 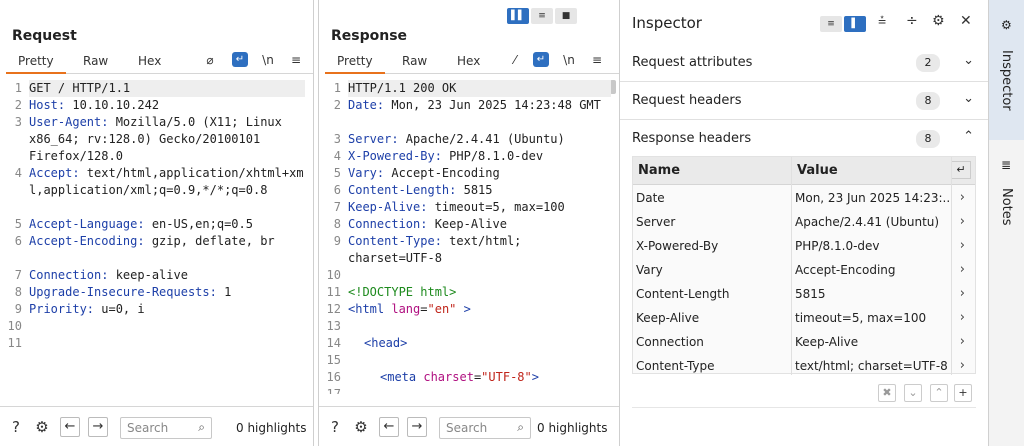 I want to click on sidebar-tab-label: Inspector, so click(x=1006, y=80).